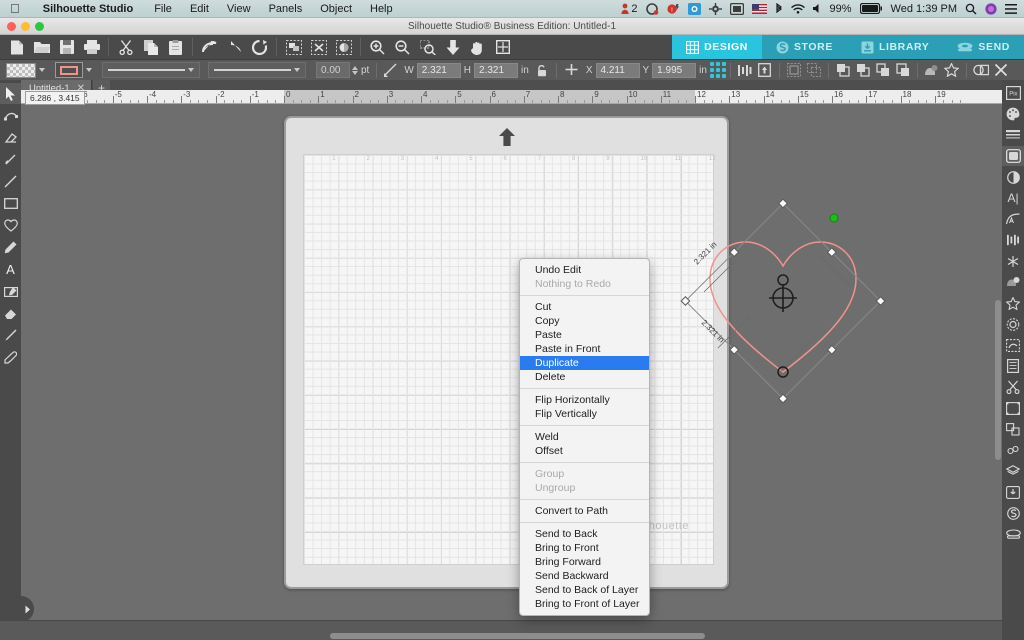 The width and height of the screenshot is (1024, 640). Describe the element at coordinates (584, 377) in the screenshot. I see `context-menu-item-delete: Delete` at that location.